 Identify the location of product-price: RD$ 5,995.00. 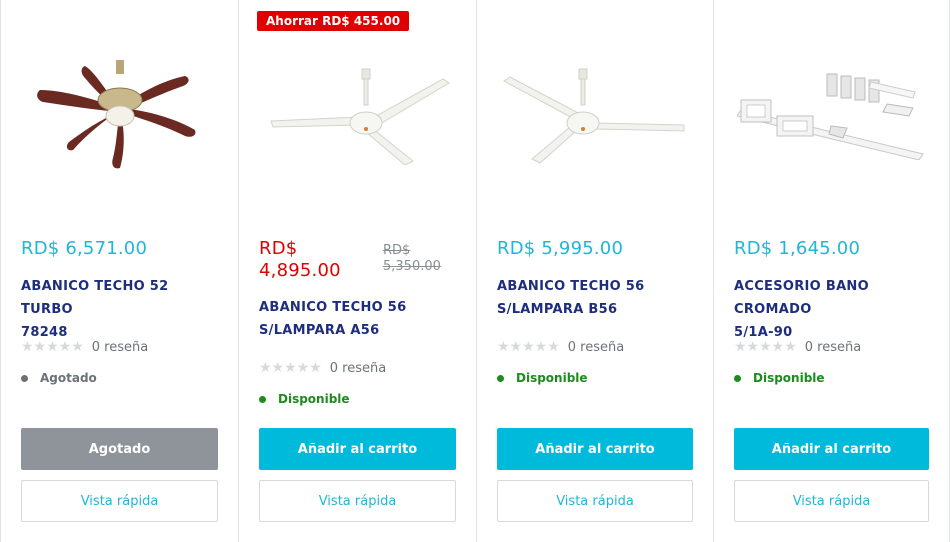
(560, 248).